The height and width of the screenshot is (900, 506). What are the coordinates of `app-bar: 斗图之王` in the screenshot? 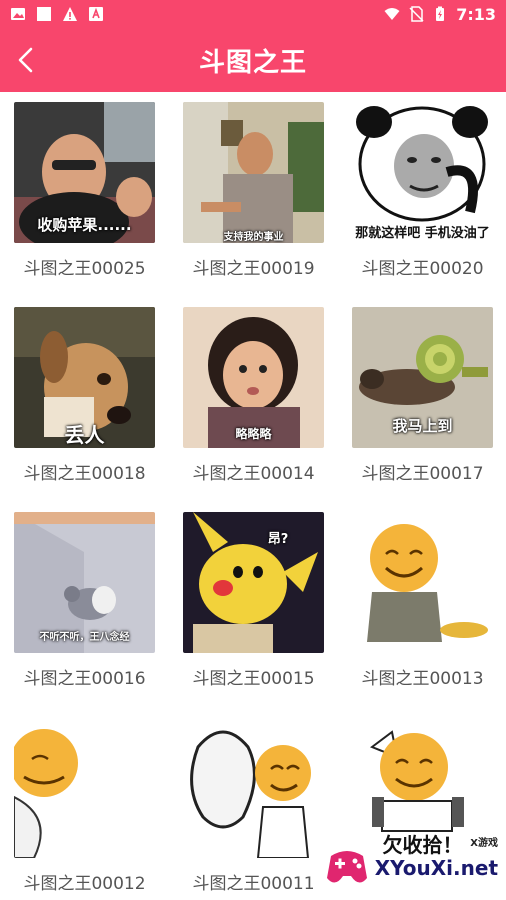 It's located at (253, 60).